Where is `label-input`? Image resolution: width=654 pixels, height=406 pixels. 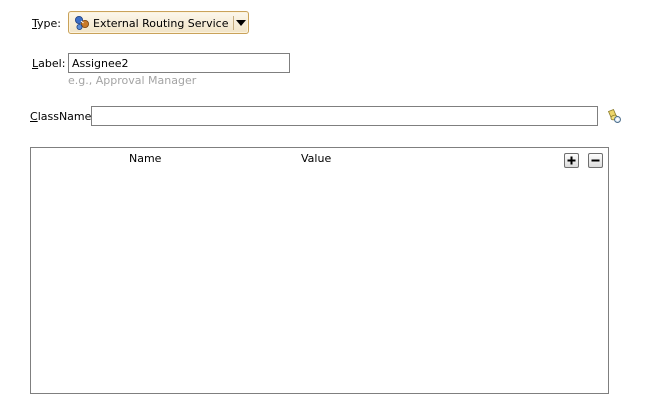
label-input is located at coordinates (179, 63).